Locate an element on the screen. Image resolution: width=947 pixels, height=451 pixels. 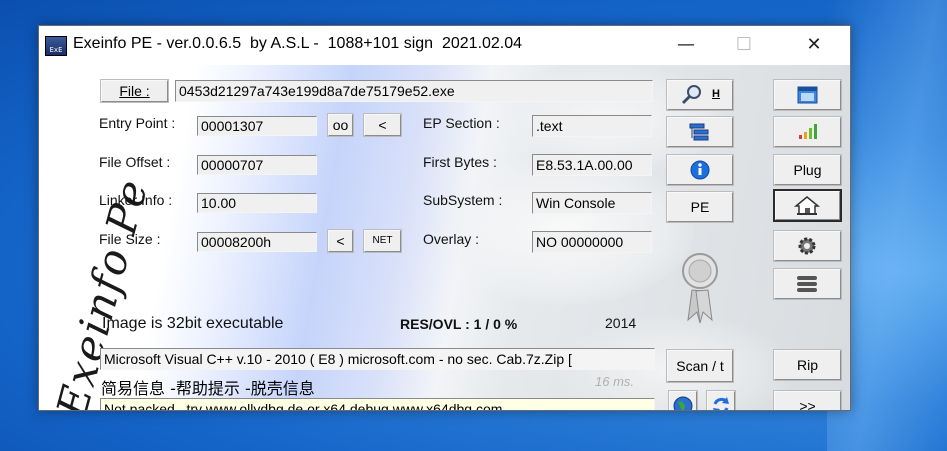
settings-button is located at coordinates (807, 246).